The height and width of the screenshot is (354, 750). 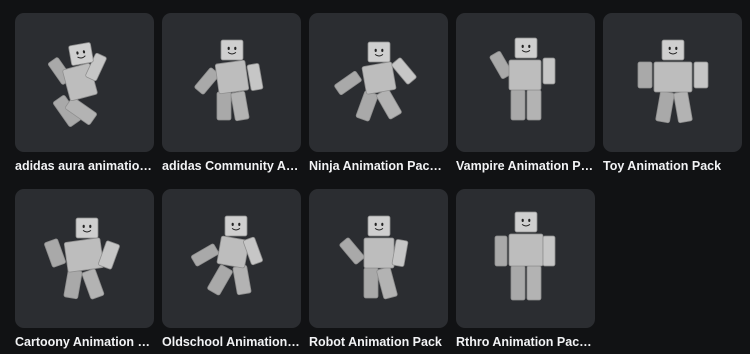 What do you see at coordinates (378, 168) in the screenshot?
I see `item-name: Ninja Animation Package` at bounding box center [378, 168].